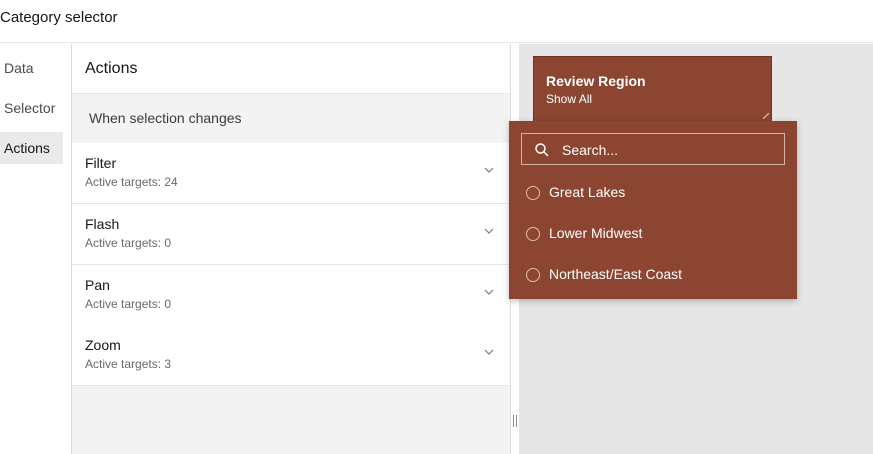 This screenshot has width=873, height=454. I want to click on left-nav: Data Selector Actions, so click(36, 249).